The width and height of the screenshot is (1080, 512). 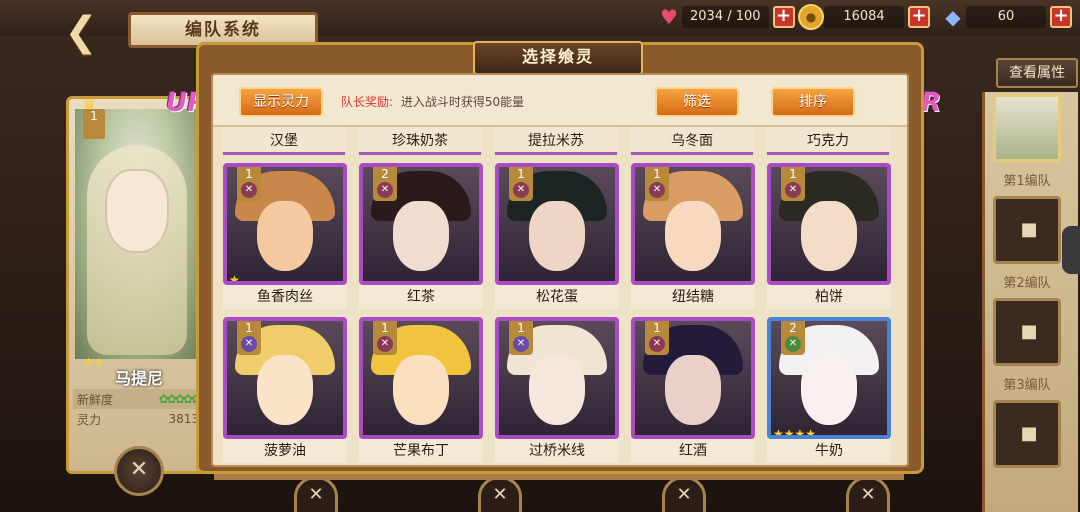 I want to click on character-card: 2 ✕ 红茶, so click(x=421, y=236).